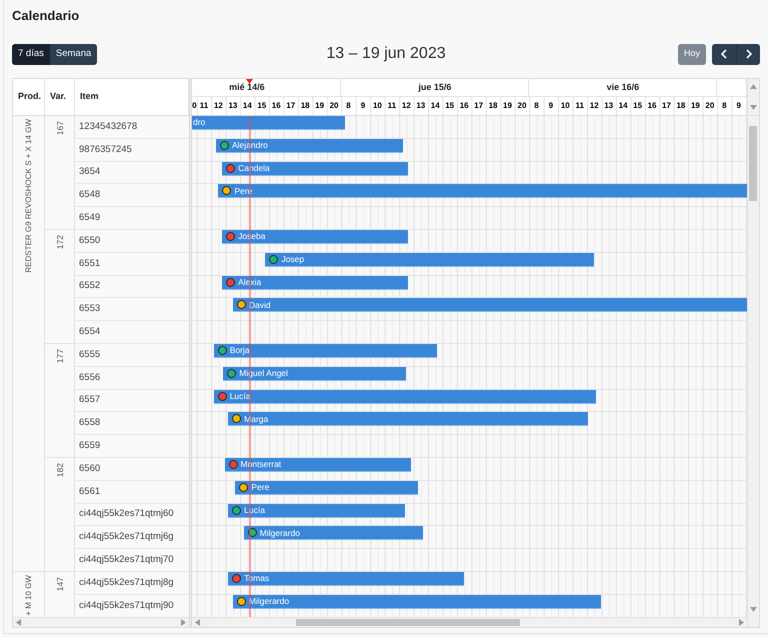  I want to click on hour-label: 0, so click(194, 106).